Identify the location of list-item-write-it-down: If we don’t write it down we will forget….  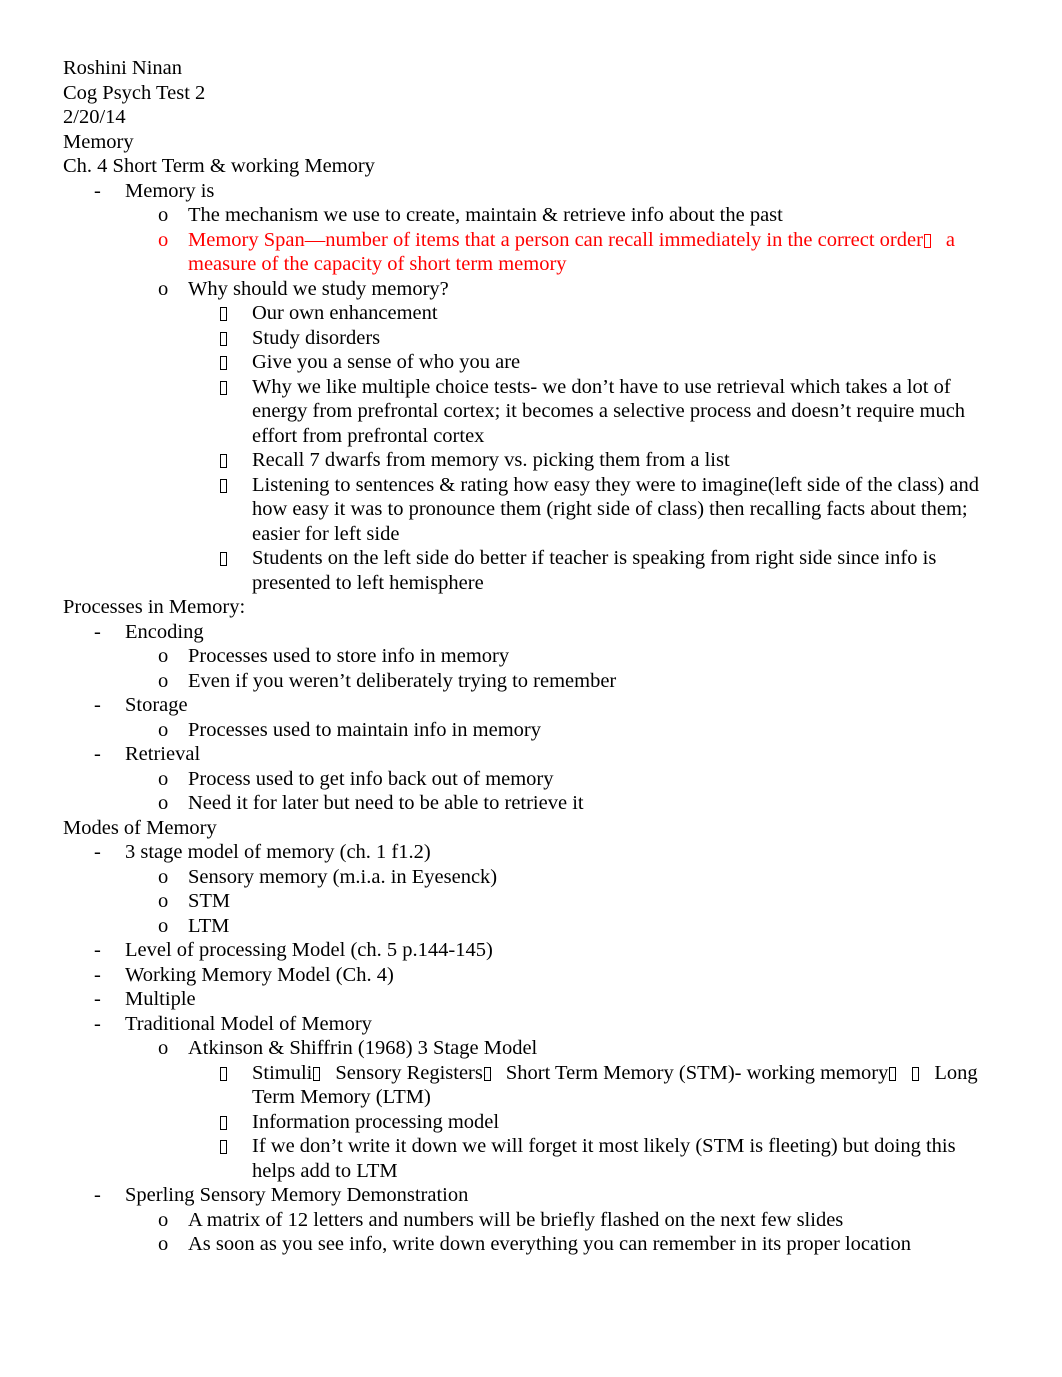
(606, 1158).